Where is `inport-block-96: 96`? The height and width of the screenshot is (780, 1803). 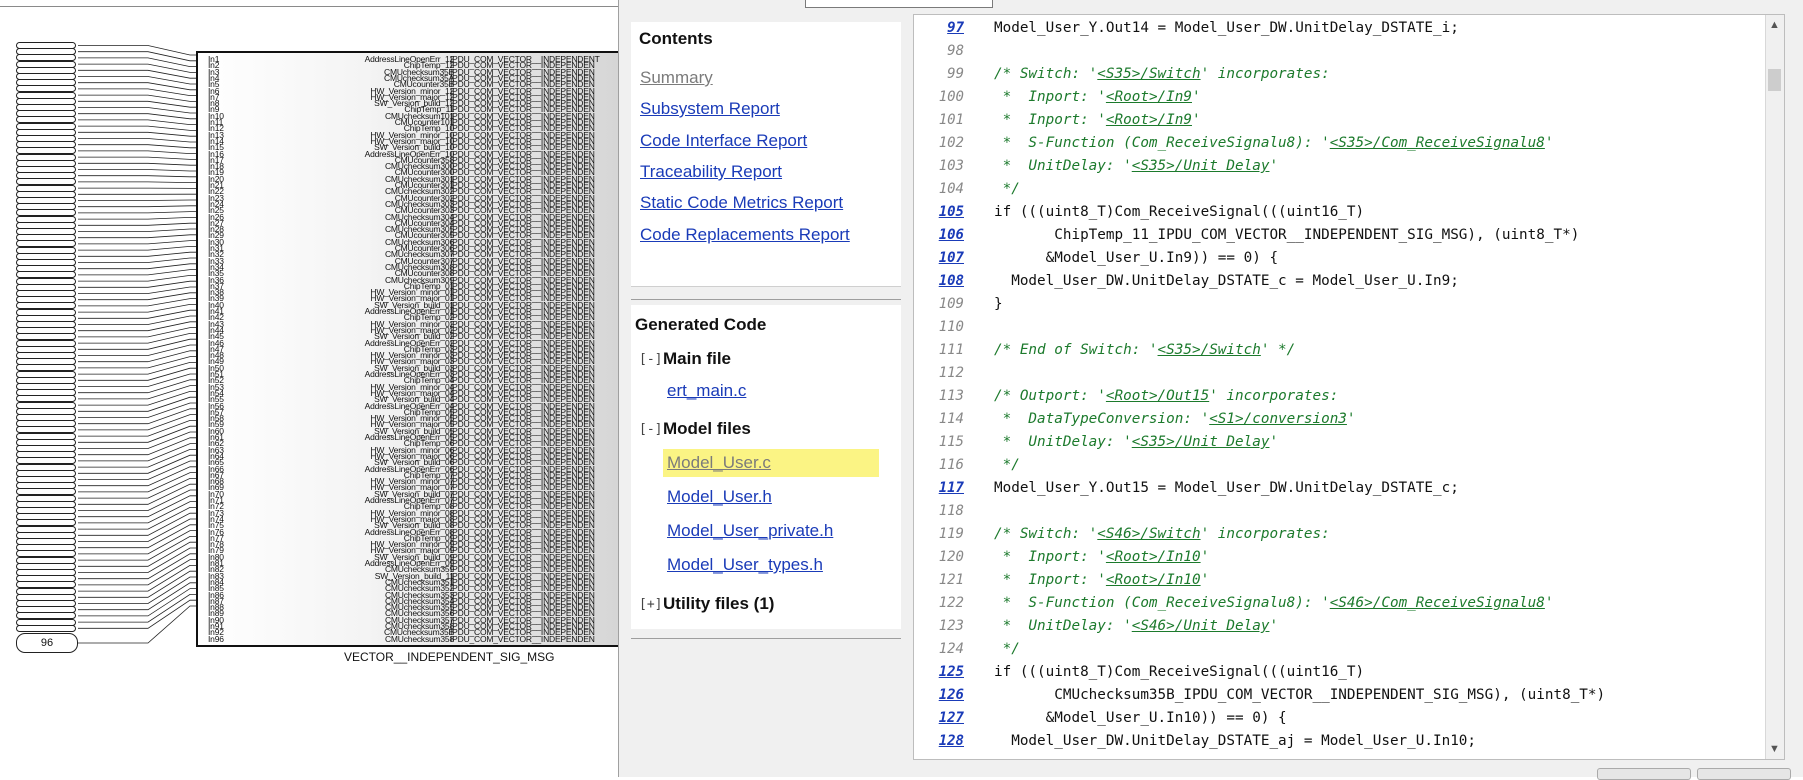
inport-block-96: 96 is located at coordinates (47, 643).